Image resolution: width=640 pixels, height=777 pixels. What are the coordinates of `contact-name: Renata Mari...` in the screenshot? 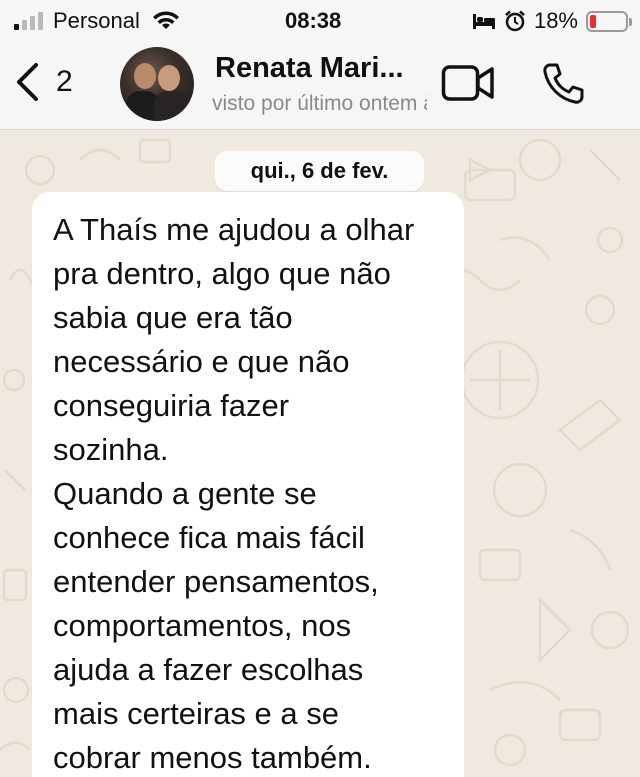 It's located at (309, 68).